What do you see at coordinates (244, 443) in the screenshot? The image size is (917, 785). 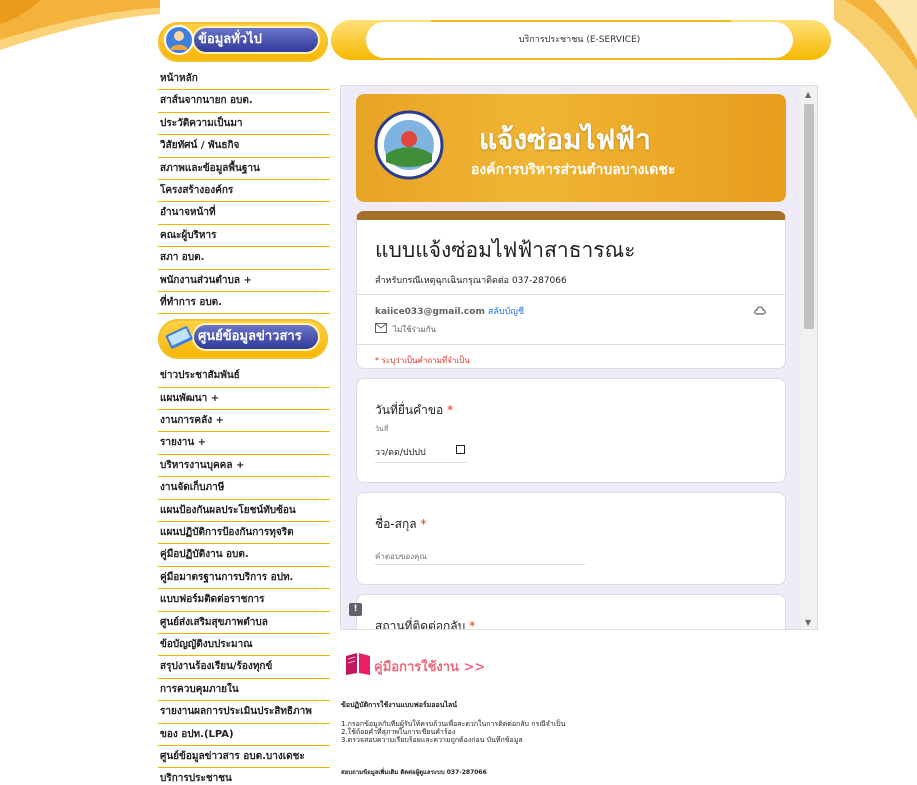 I see `news-item-3: รายงาน +` at bounding box center [244, 443].